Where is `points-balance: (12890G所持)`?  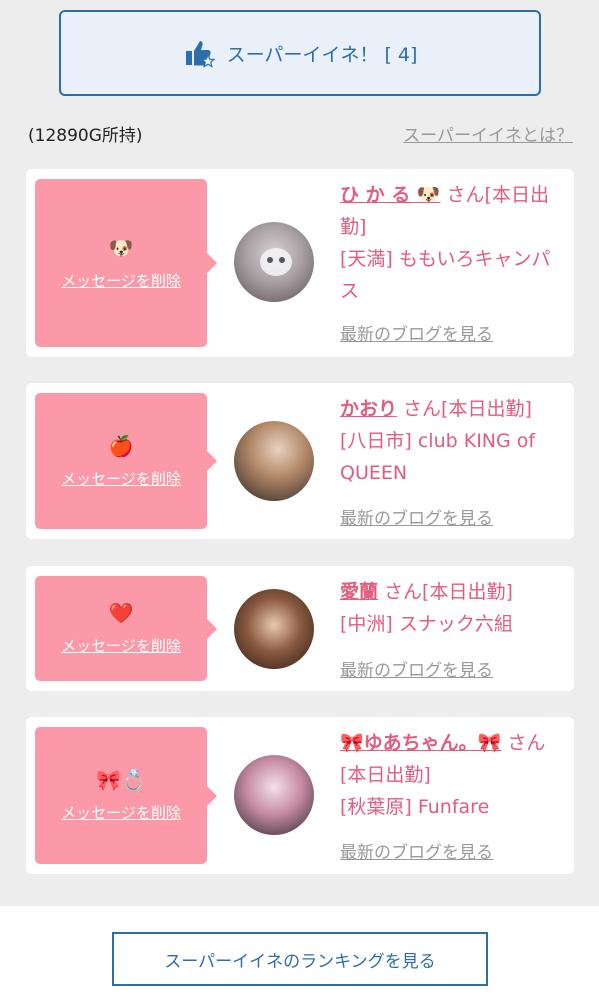 points-balance: (12890G所持) is located at coordinates (85, 136).